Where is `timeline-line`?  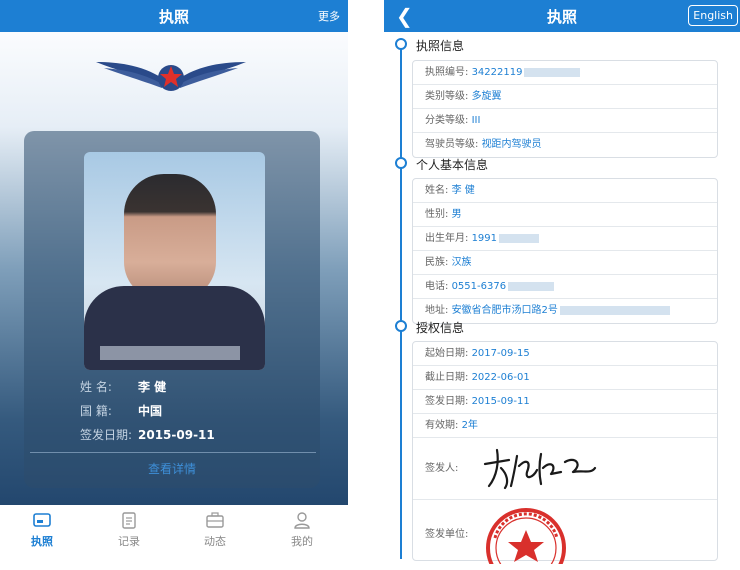
timeline-line is located at coordinates (401, 301).